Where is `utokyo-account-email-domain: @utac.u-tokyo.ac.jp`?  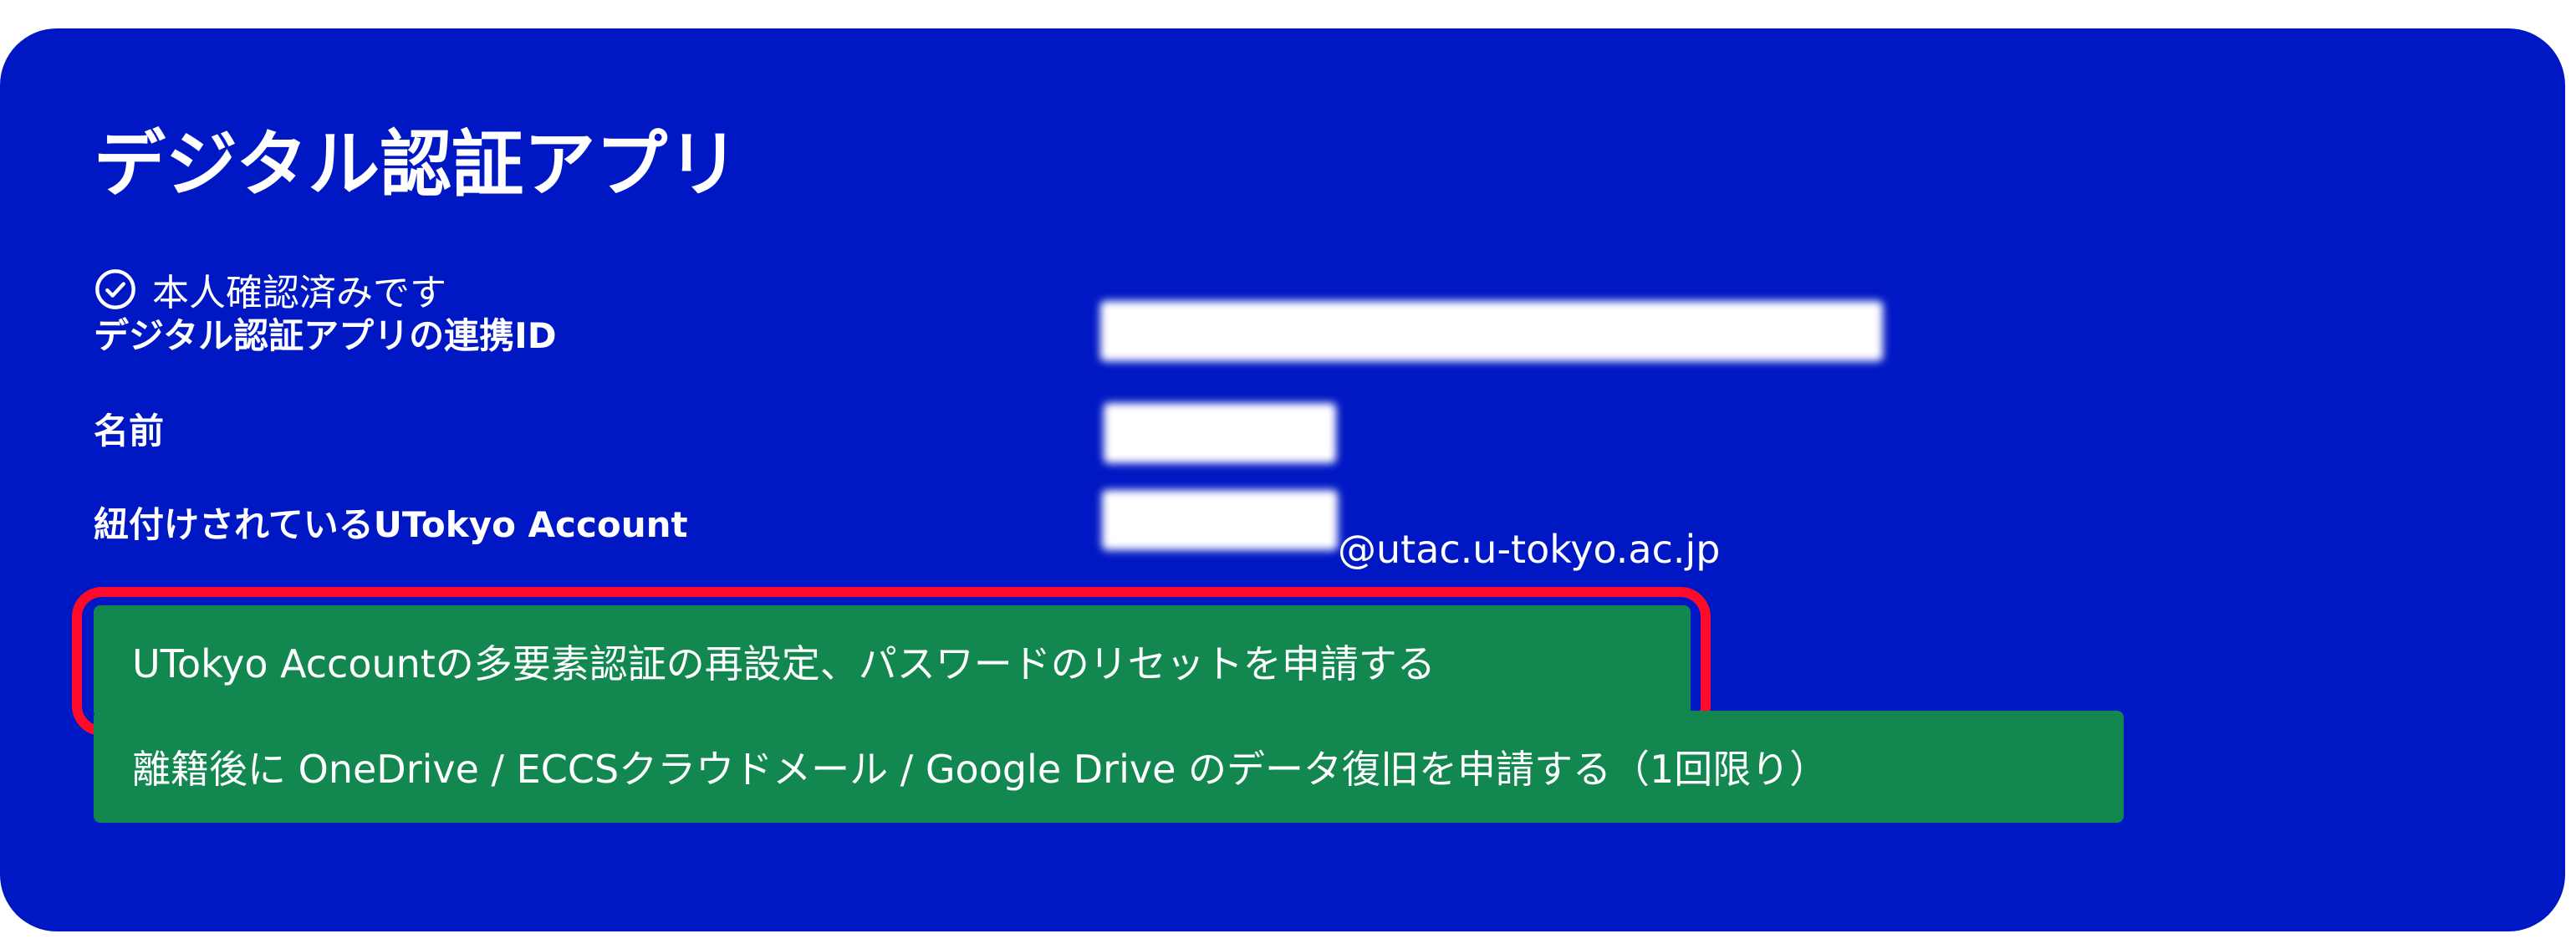 utokyo-account-email-domain: @utac.u-tokyo.ac.jp is located at coordinates (1530, 549).